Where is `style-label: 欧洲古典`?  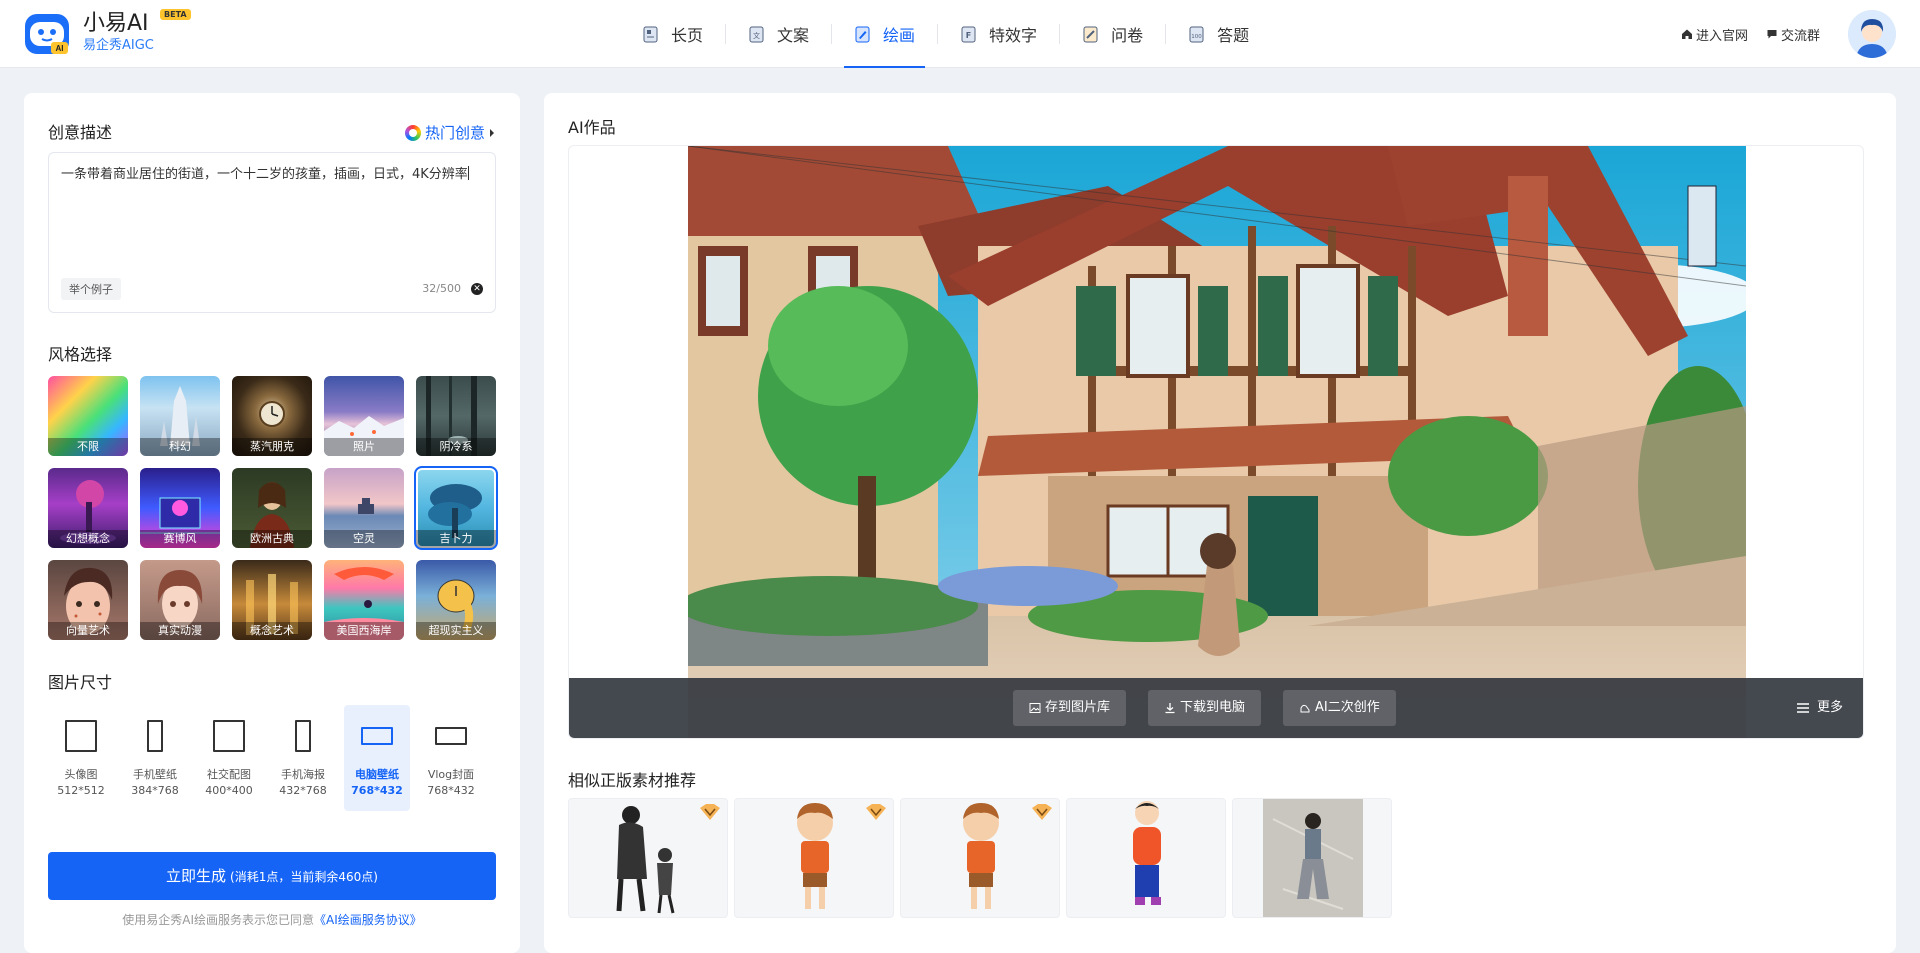
style-label: 欧洲古典 is located at coordinates (272, 539).